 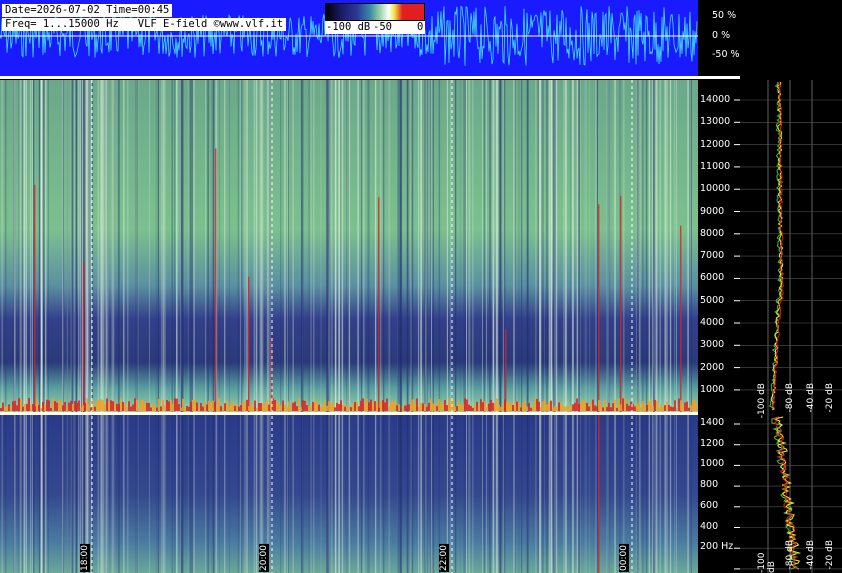 I want to click on upper-spectrum-panel, so click(x=791, y=246).